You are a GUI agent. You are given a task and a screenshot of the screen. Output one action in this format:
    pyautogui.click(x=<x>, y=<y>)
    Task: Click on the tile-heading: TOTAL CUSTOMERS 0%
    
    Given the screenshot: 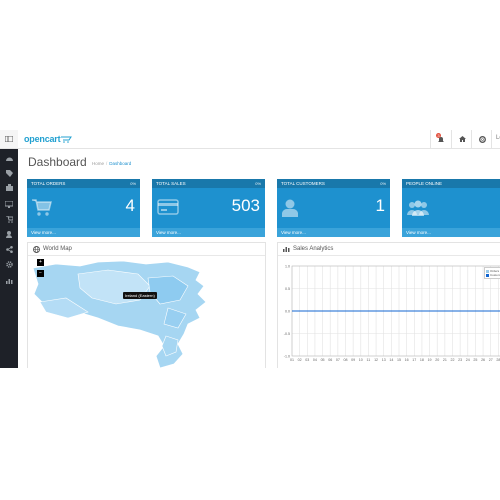 What is the action you would take?
    pyautogui.click(x=333, y=183)
    